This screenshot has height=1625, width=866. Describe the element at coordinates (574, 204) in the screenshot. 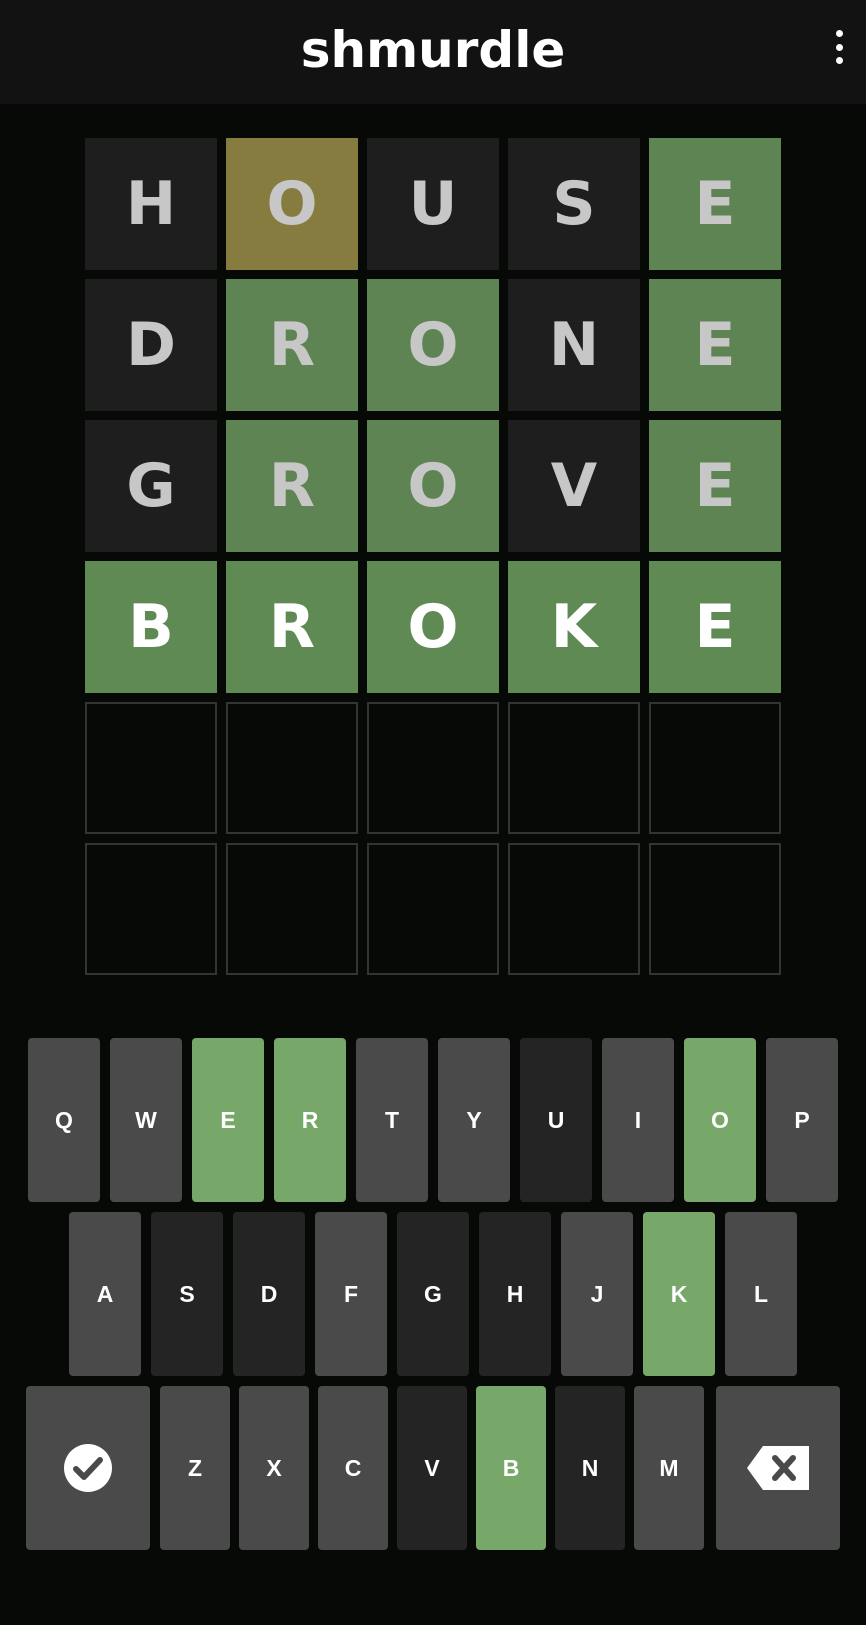

I see `board-tile: S` at that location.